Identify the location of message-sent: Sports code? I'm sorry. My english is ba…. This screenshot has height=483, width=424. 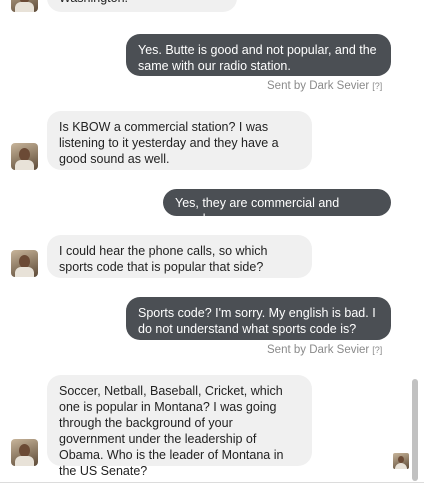
(258, 318).